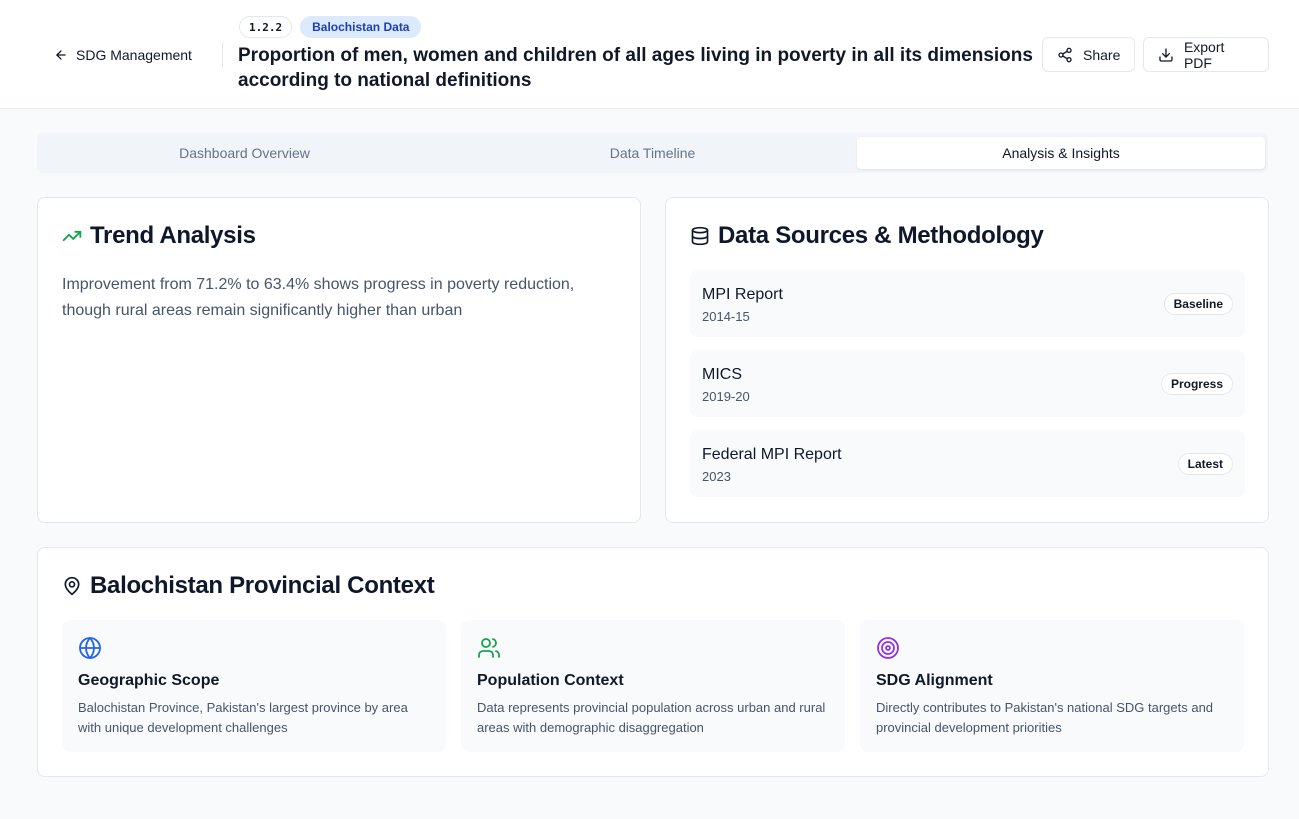  Describe the element at coordinates (1198, 304) in the screenshot. I see `source-tag: Baseline` at that location.